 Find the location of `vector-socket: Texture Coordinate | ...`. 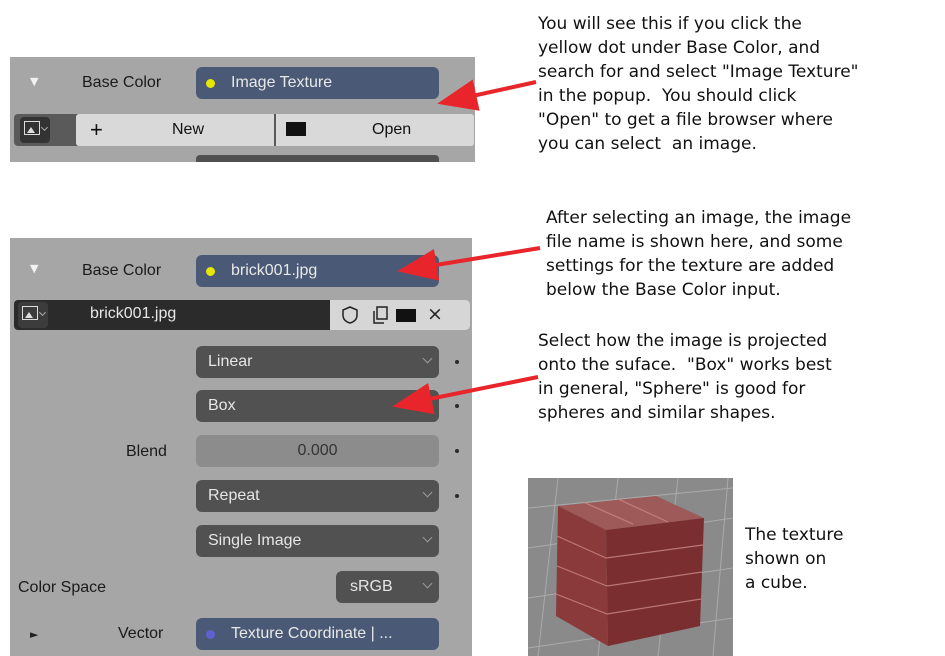

vector-socket: Texture Coordinate | ... is located at coordinates (317, 634).